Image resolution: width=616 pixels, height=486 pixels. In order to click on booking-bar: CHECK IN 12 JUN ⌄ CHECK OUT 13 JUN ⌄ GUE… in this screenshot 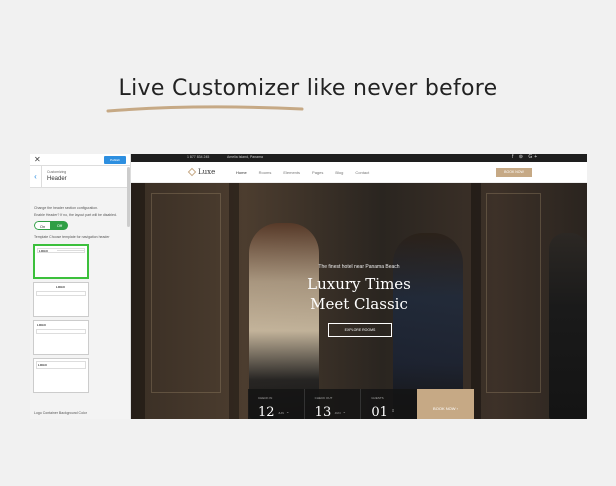, I will do `click(332, 404)`.